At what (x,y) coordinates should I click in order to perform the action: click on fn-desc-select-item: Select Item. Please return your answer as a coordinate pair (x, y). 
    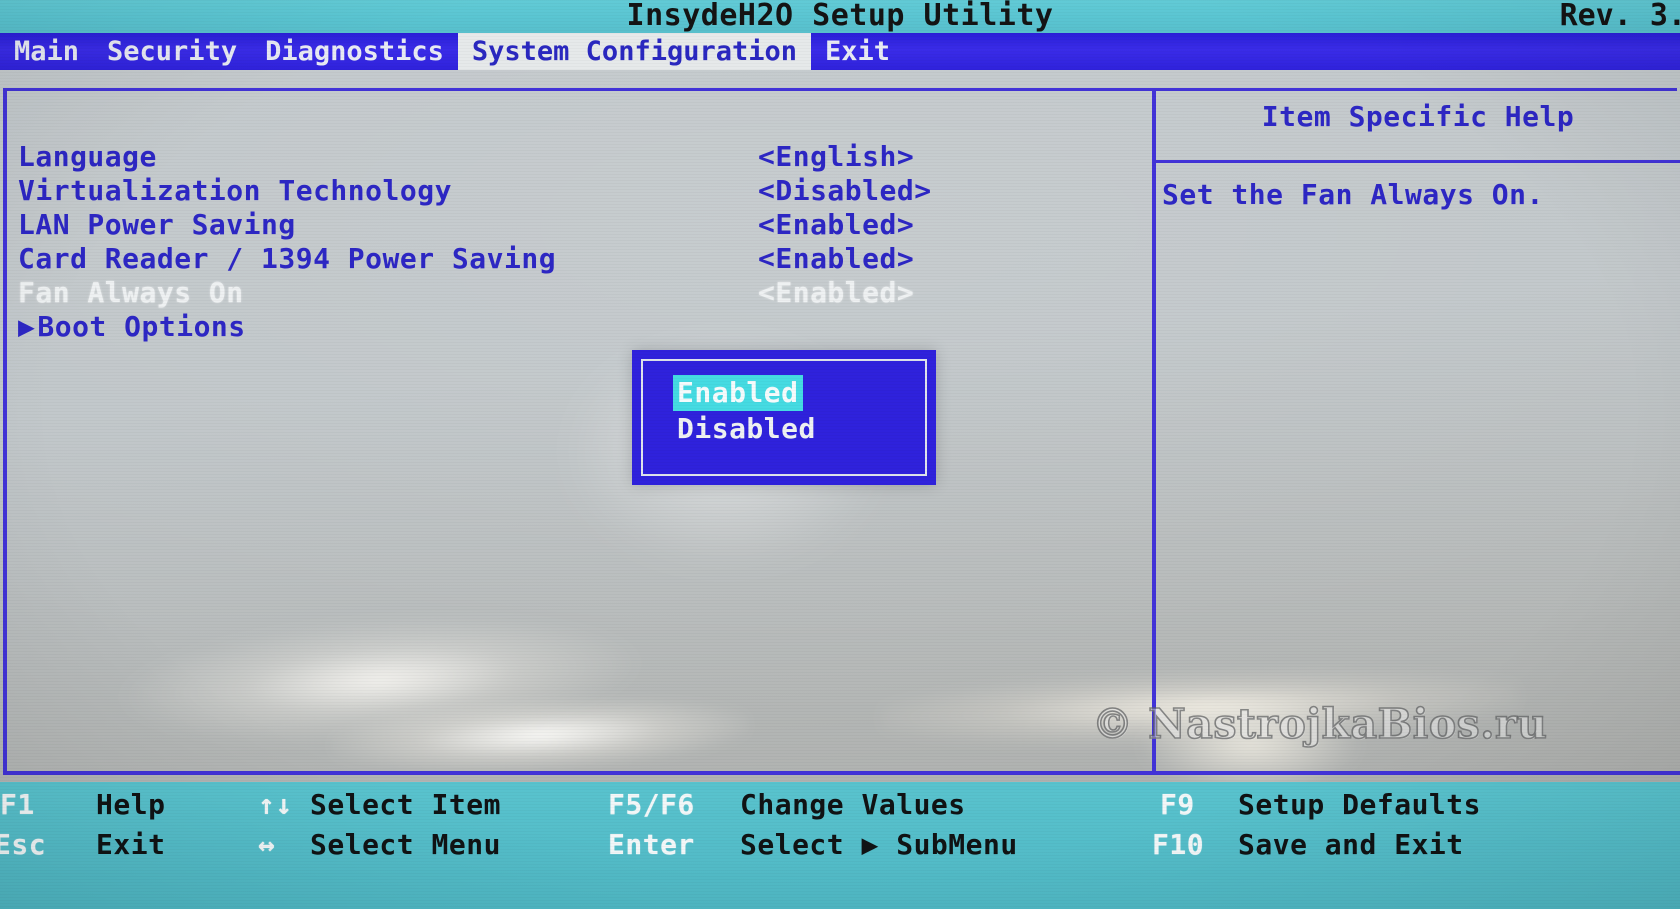
    Looking at the image, I should click on (405, 804).